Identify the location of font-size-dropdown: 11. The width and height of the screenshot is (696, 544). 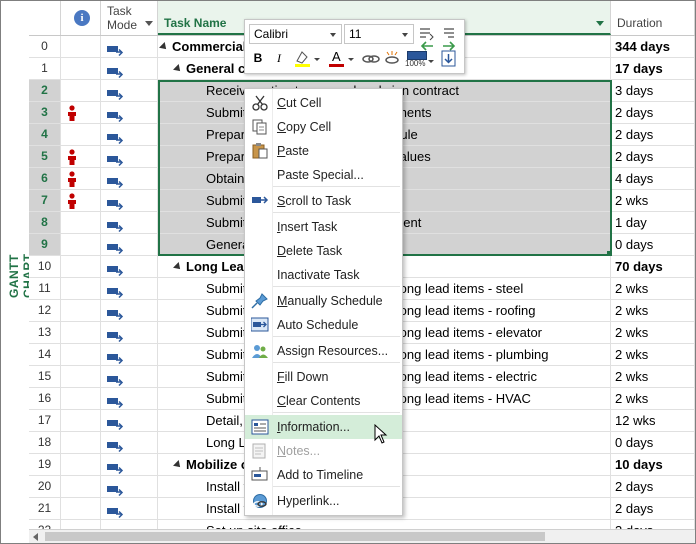
(379, 34).